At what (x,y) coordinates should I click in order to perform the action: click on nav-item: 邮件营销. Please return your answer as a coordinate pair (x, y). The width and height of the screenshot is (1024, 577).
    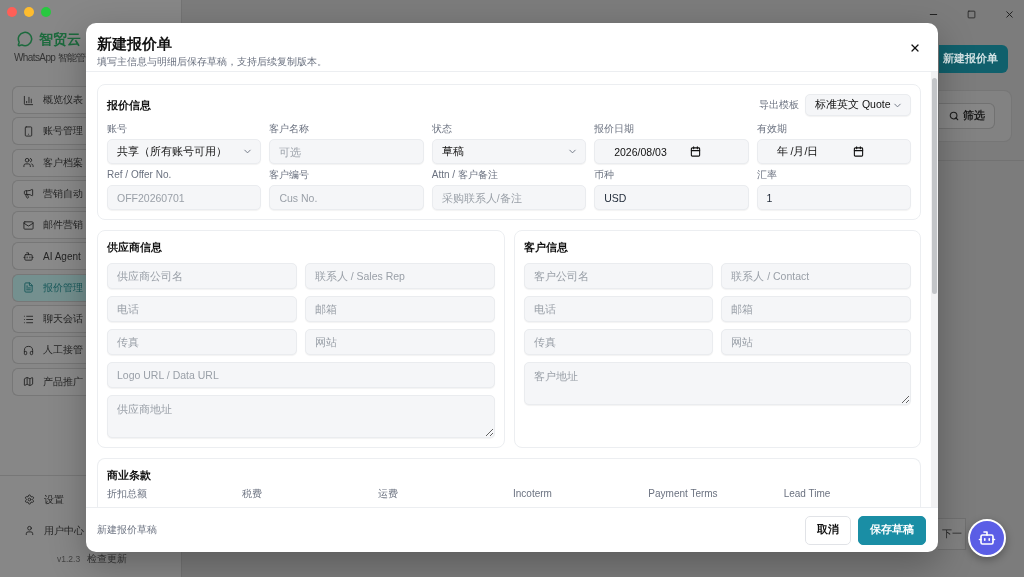
    Looking at the image, I should click on (49, 225).